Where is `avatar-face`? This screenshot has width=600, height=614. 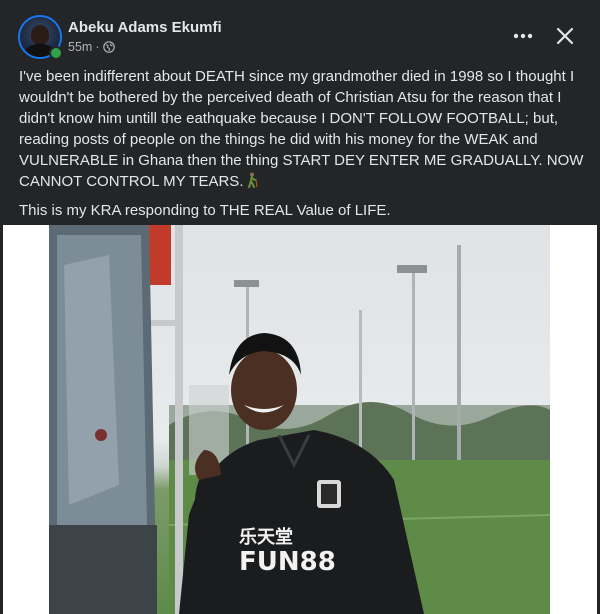
avatar-face is located at coordinates (40, 35).